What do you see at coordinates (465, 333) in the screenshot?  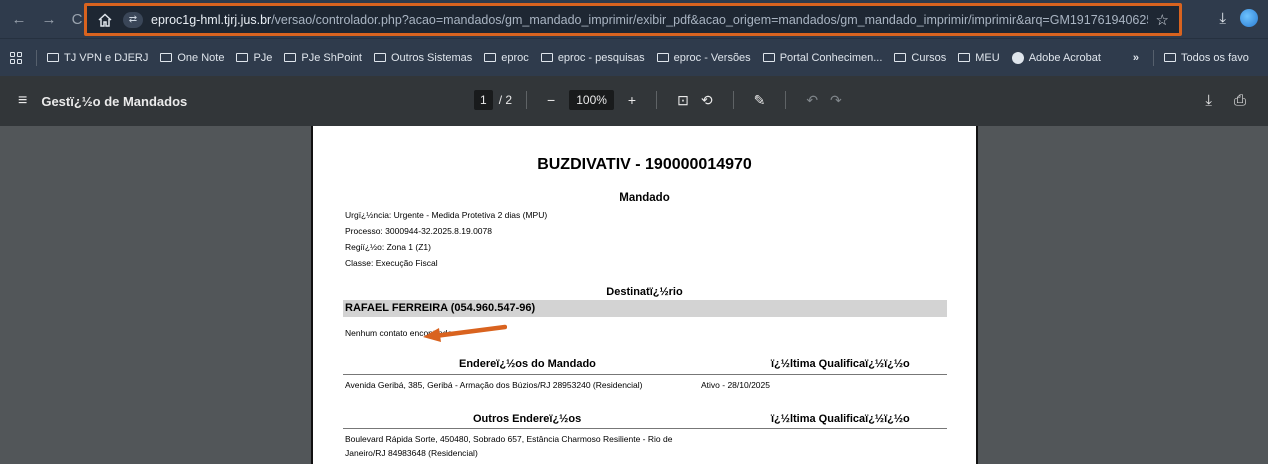 I see `annotation-arrow` at bounding box center [465, 333].